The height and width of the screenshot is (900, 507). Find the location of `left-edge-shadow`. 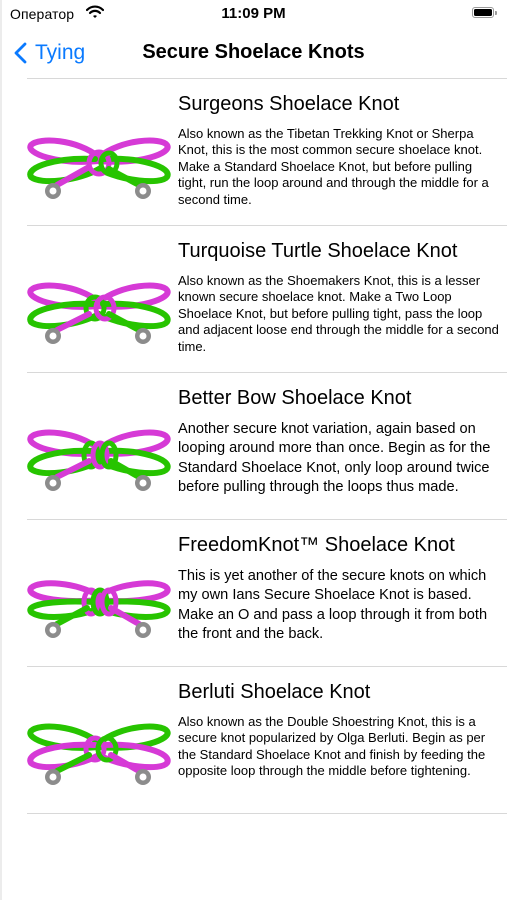

left-edge-shadow is located at coordinates (1, 450).